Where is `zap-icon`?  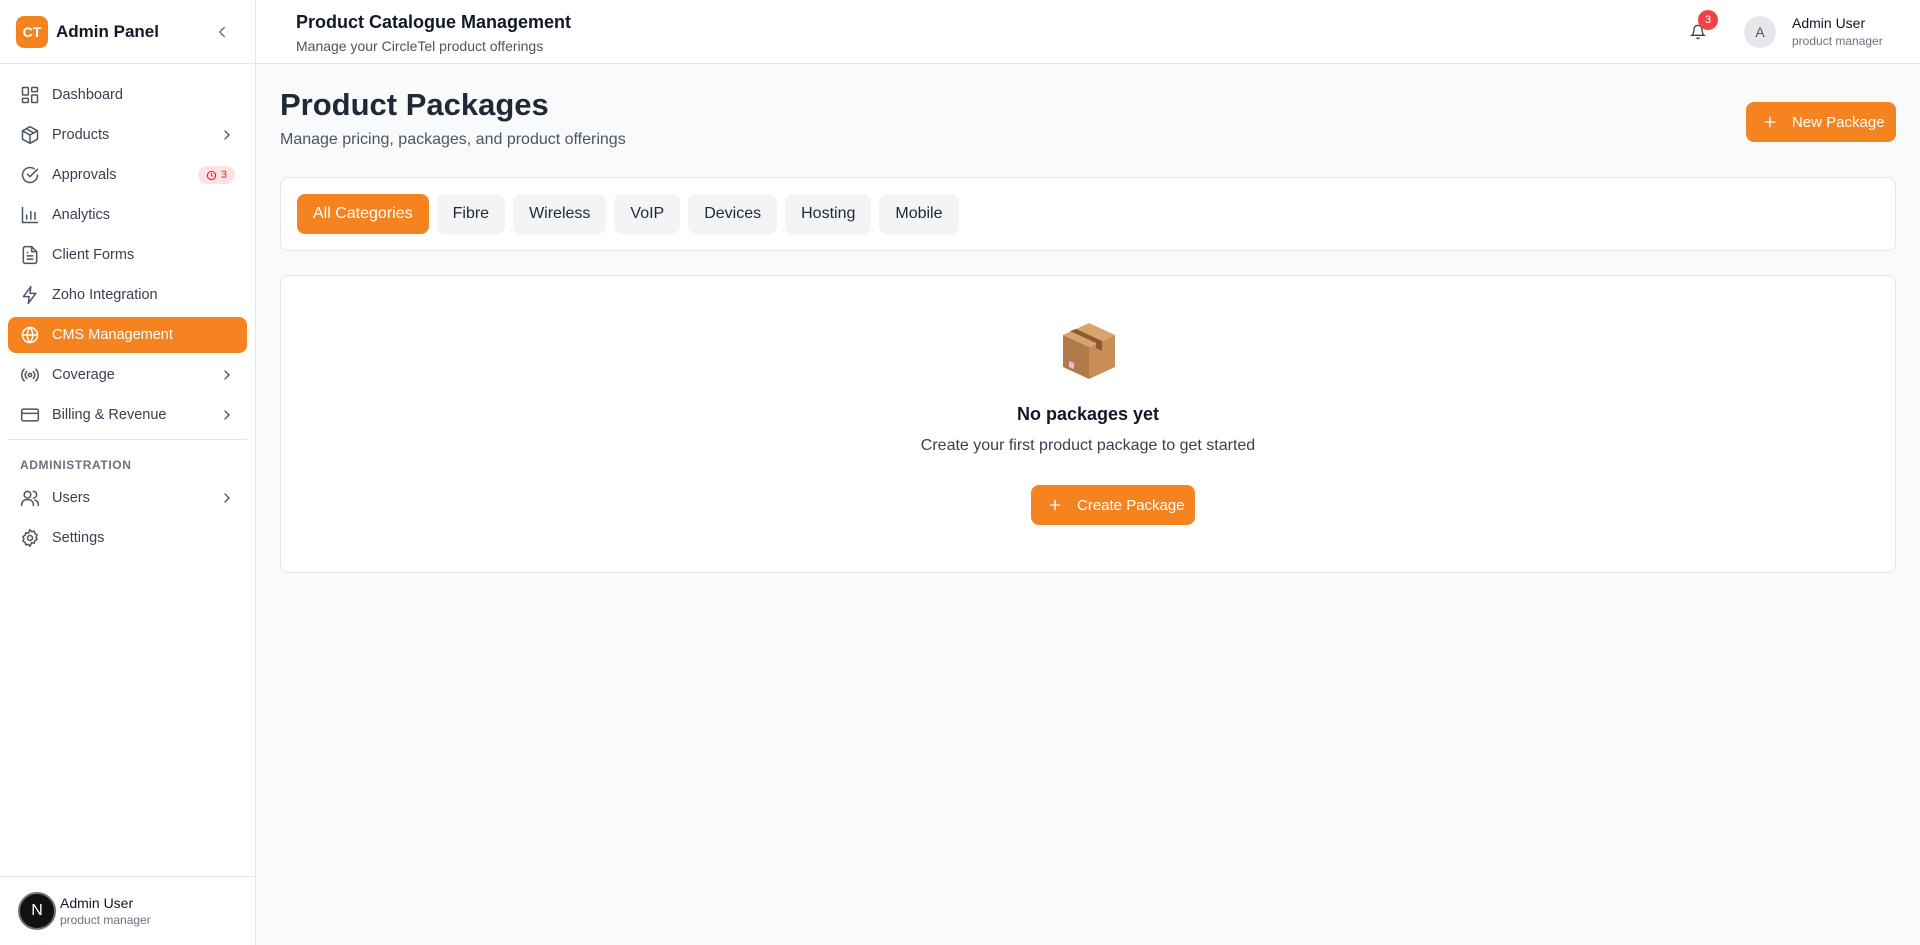
zap-icon is located at coordinates (30, 295).